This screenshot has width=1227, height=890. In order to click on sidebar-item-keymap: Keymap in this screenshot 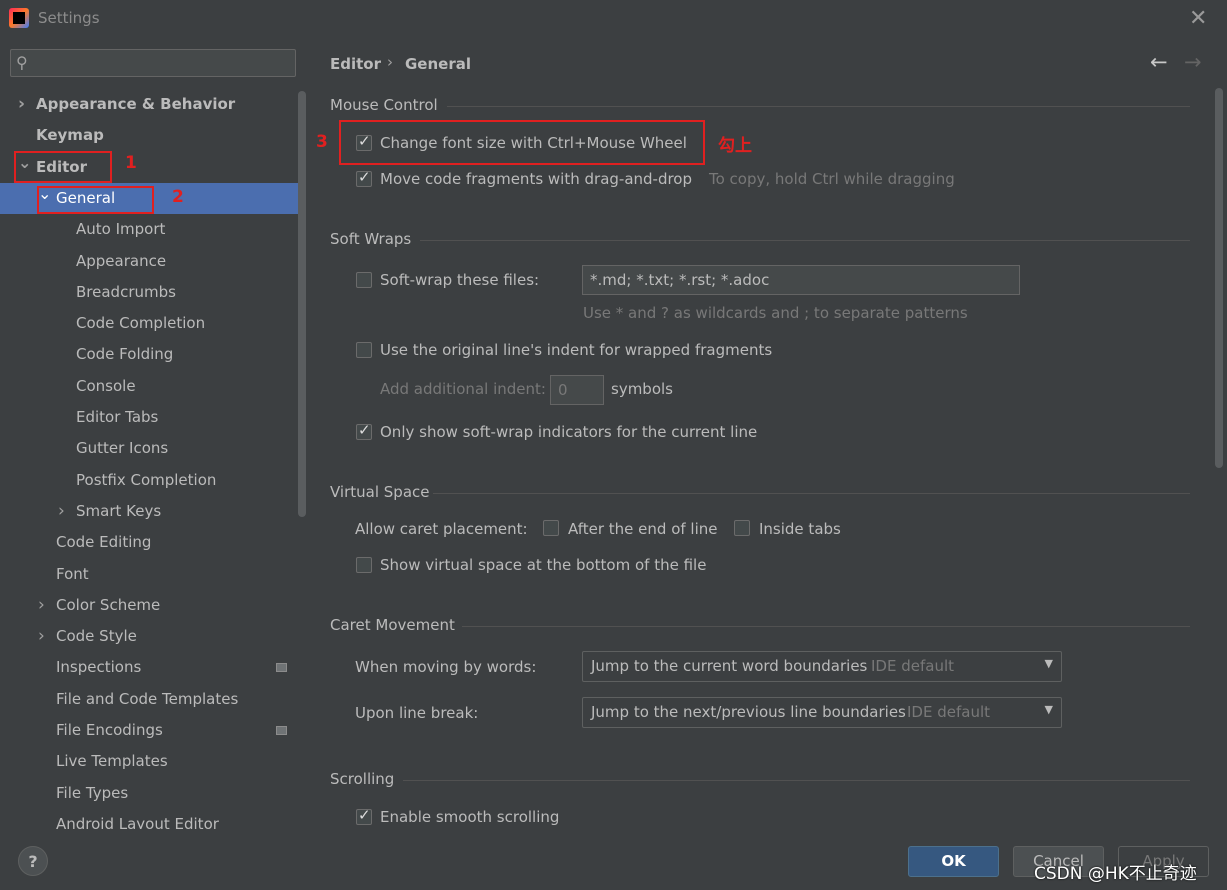, I will do `click(149, 135)`.